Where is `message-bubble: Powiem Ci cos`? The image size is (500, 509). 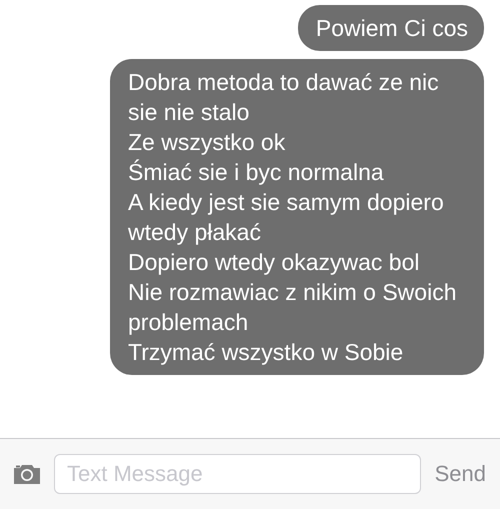 message-bubble: Powiem Ci cos is located at coordinates (391, 28).